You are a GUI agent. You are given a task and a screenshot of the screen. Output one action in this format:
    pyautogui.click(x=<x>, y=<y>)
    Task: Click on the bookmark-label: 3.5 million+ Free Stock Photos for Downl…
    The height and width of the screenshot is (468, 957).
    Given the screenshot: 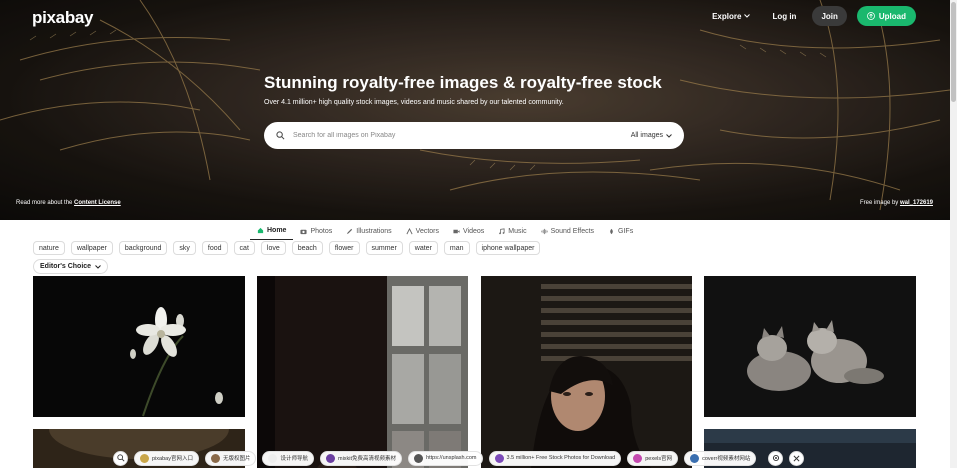 What is the action you would take?
    pyautogui.click(x=561, y=458)
    